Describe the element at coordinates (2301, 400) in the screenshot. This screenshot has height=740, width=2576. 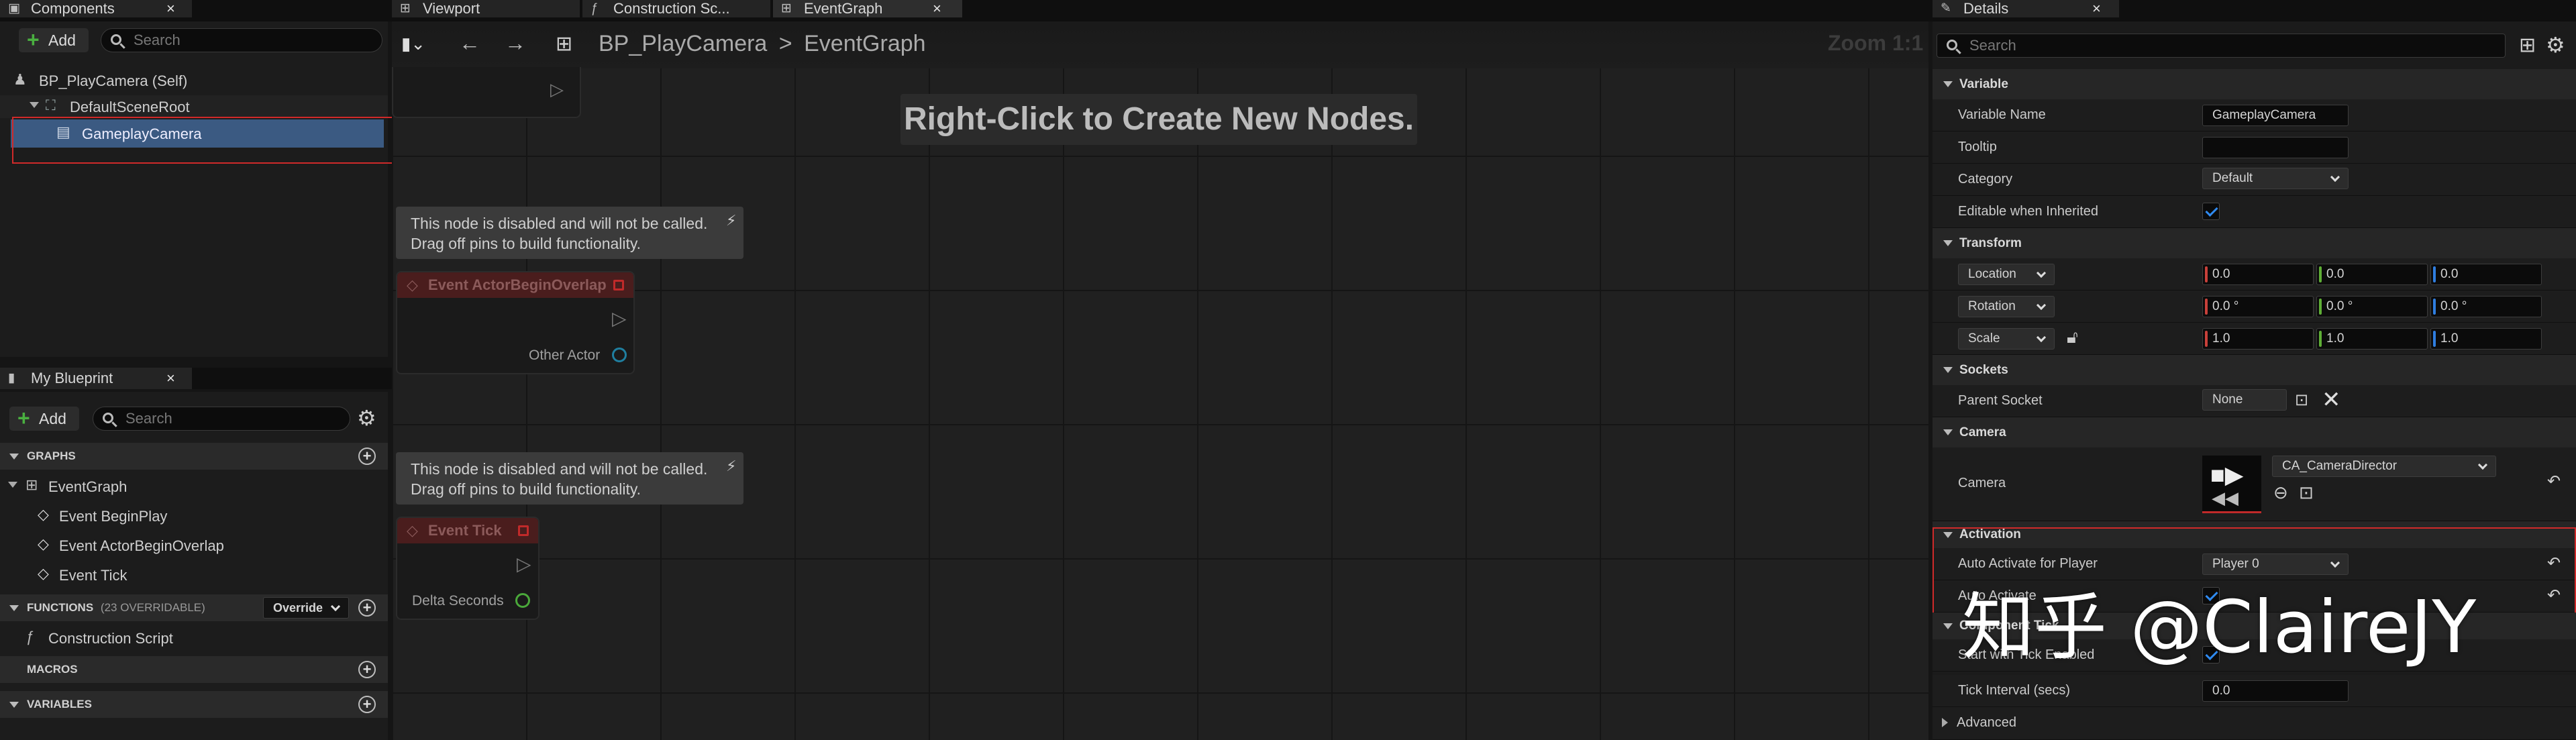
I see `browse-socket-icon: ⊡` at that location.